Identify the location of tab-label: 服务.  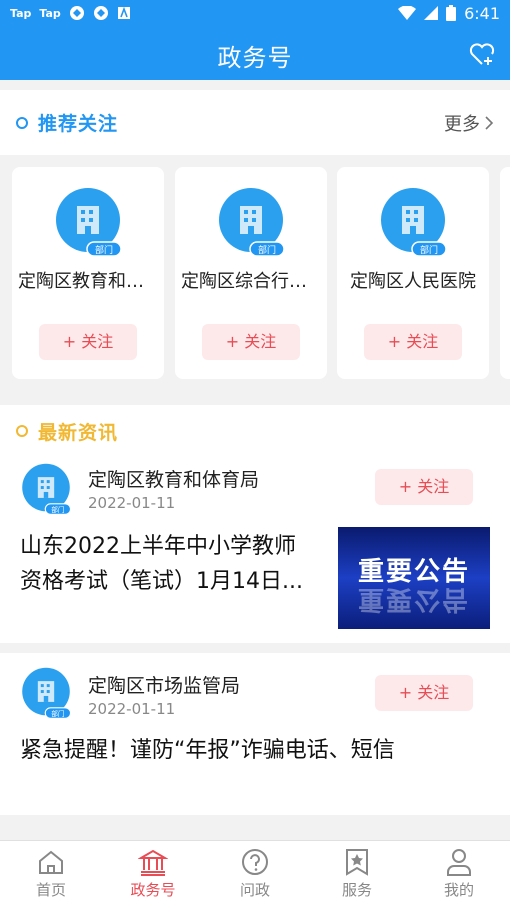
(356, 890).